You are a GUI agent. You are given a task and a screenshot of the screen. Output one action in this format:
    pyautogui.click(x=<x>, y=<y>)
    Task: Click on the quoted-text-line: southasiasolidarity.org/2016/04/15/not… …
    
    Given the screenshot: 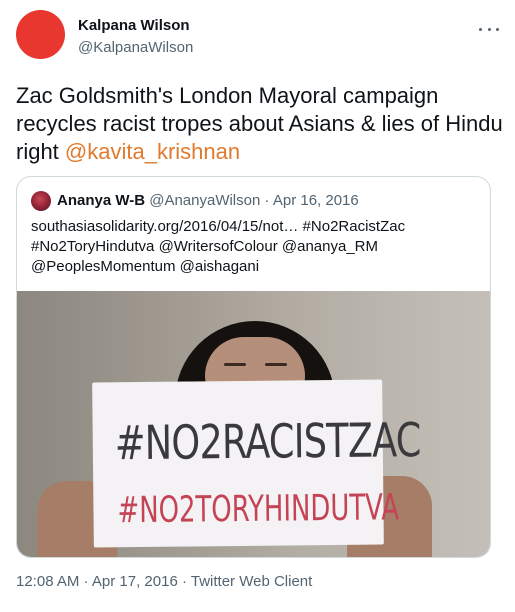 What is the action you would take?
    pyautogui.click(x=218, y=226)
    